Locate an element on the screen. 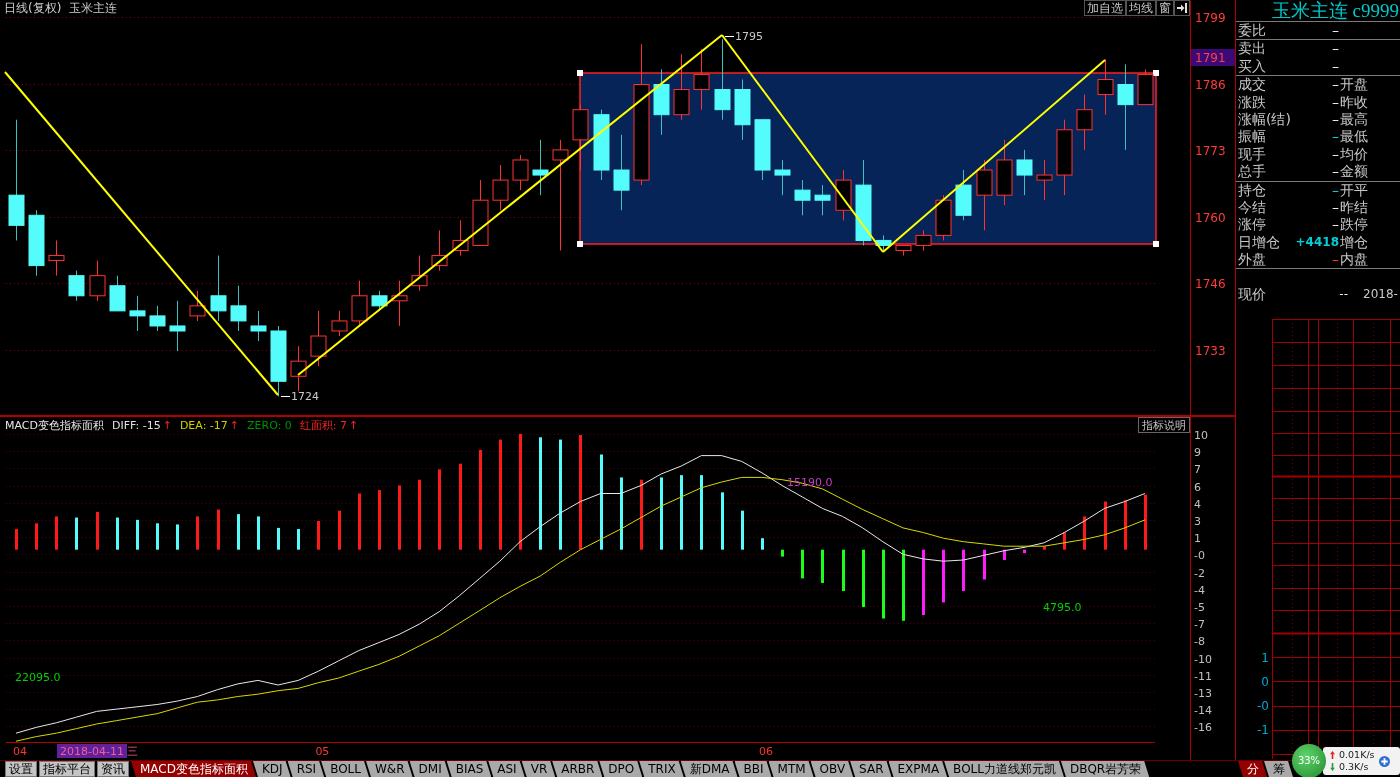  quote-label: 昨结 is located at coordinates (1354, 207).